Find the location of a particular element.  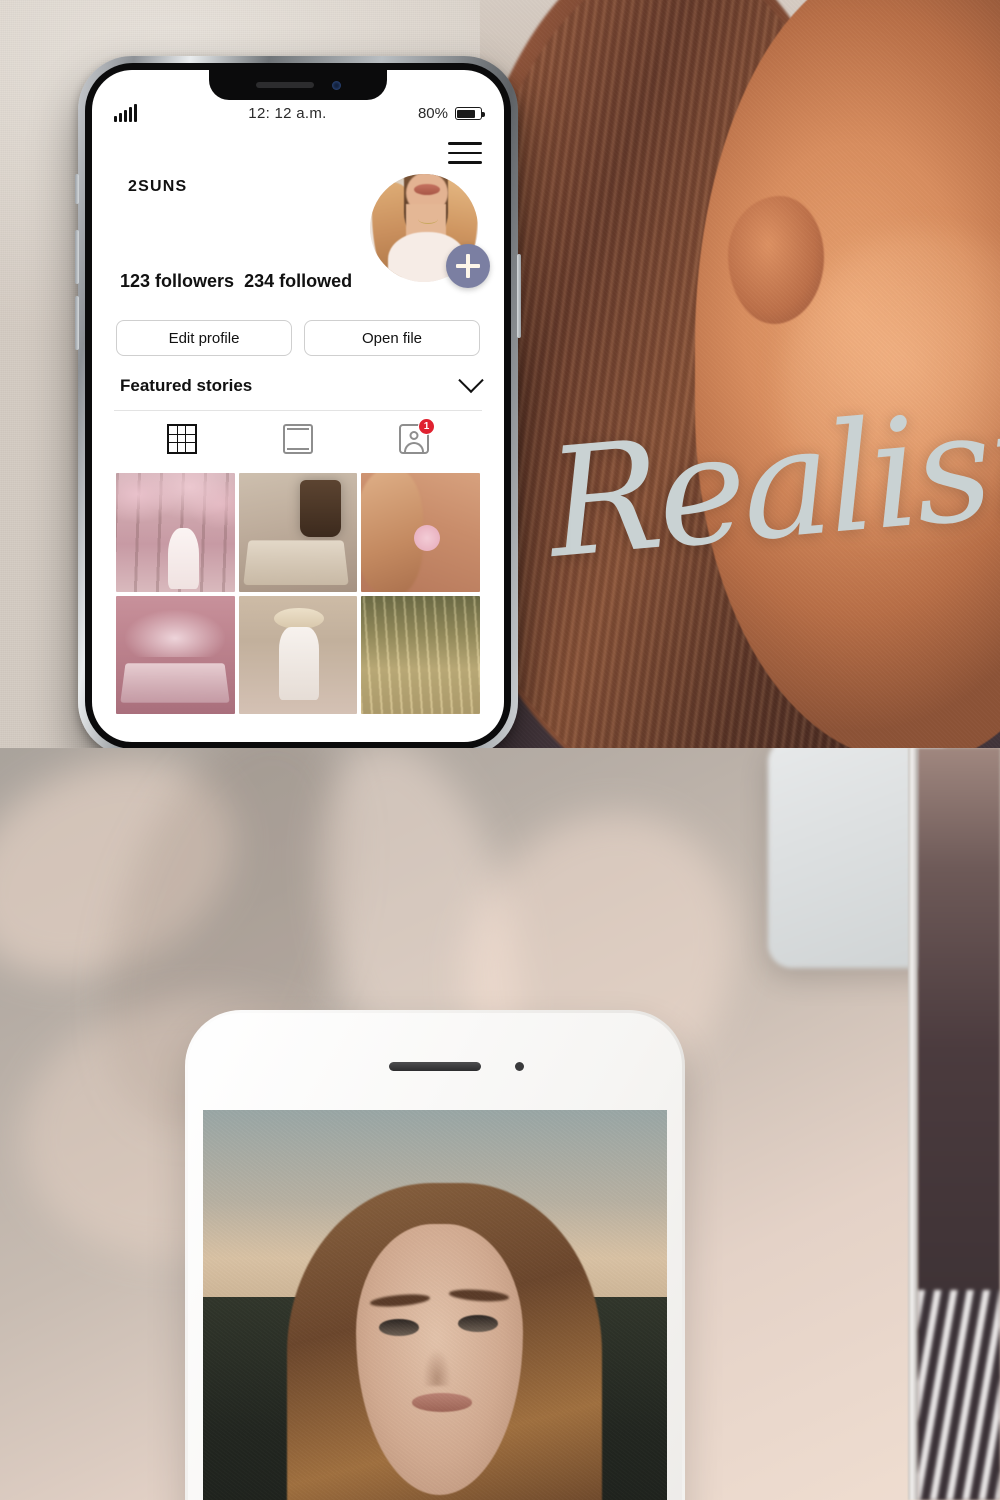

screen-photo-grain is located at coordinates (435, 1305).